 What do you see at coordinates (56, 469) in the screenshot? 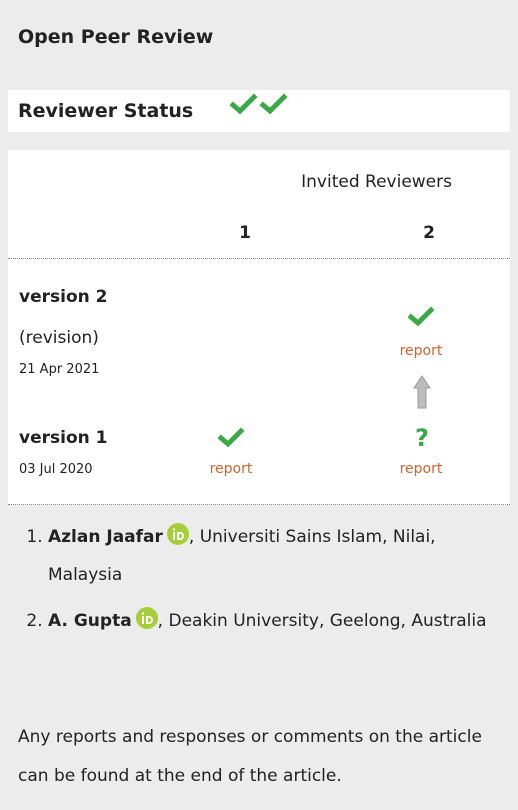
I see `version-1-date: 03 Jul 2020` at bounding box center [56, 469].